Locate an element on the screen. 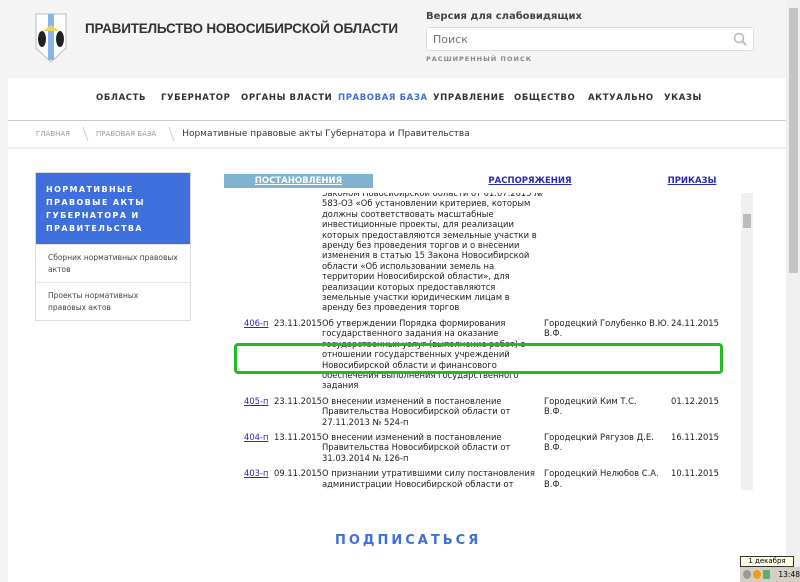 This screenshot has height=582, width=800. nav-governor: ГУБЕРНАТОР is located at coordinates (195, 98).